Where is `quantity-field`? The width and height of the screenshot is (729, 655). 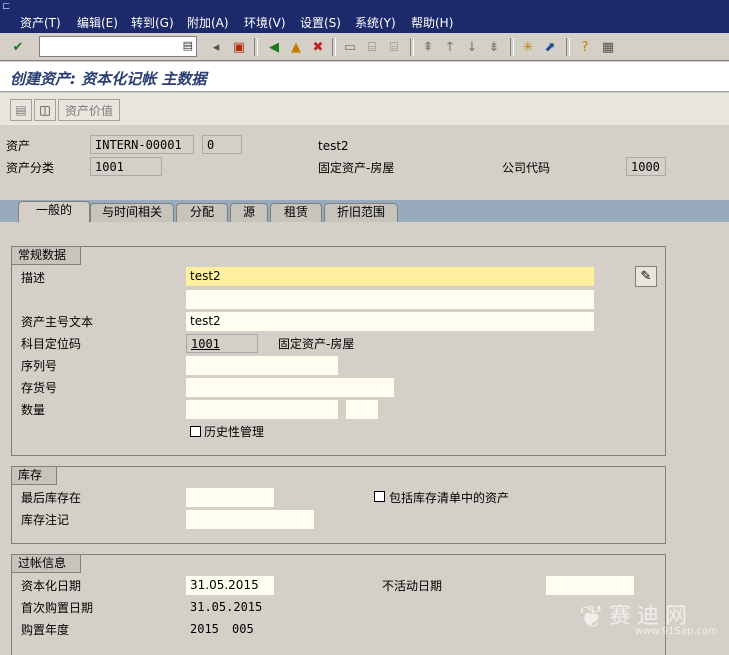 quantity-field is located at coordinates (262, 409).